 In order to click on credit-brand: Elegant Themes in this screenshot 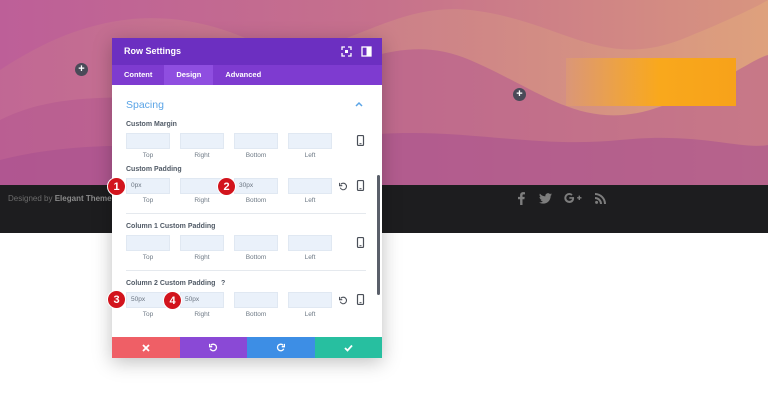, I will do `click(85, 198)`.